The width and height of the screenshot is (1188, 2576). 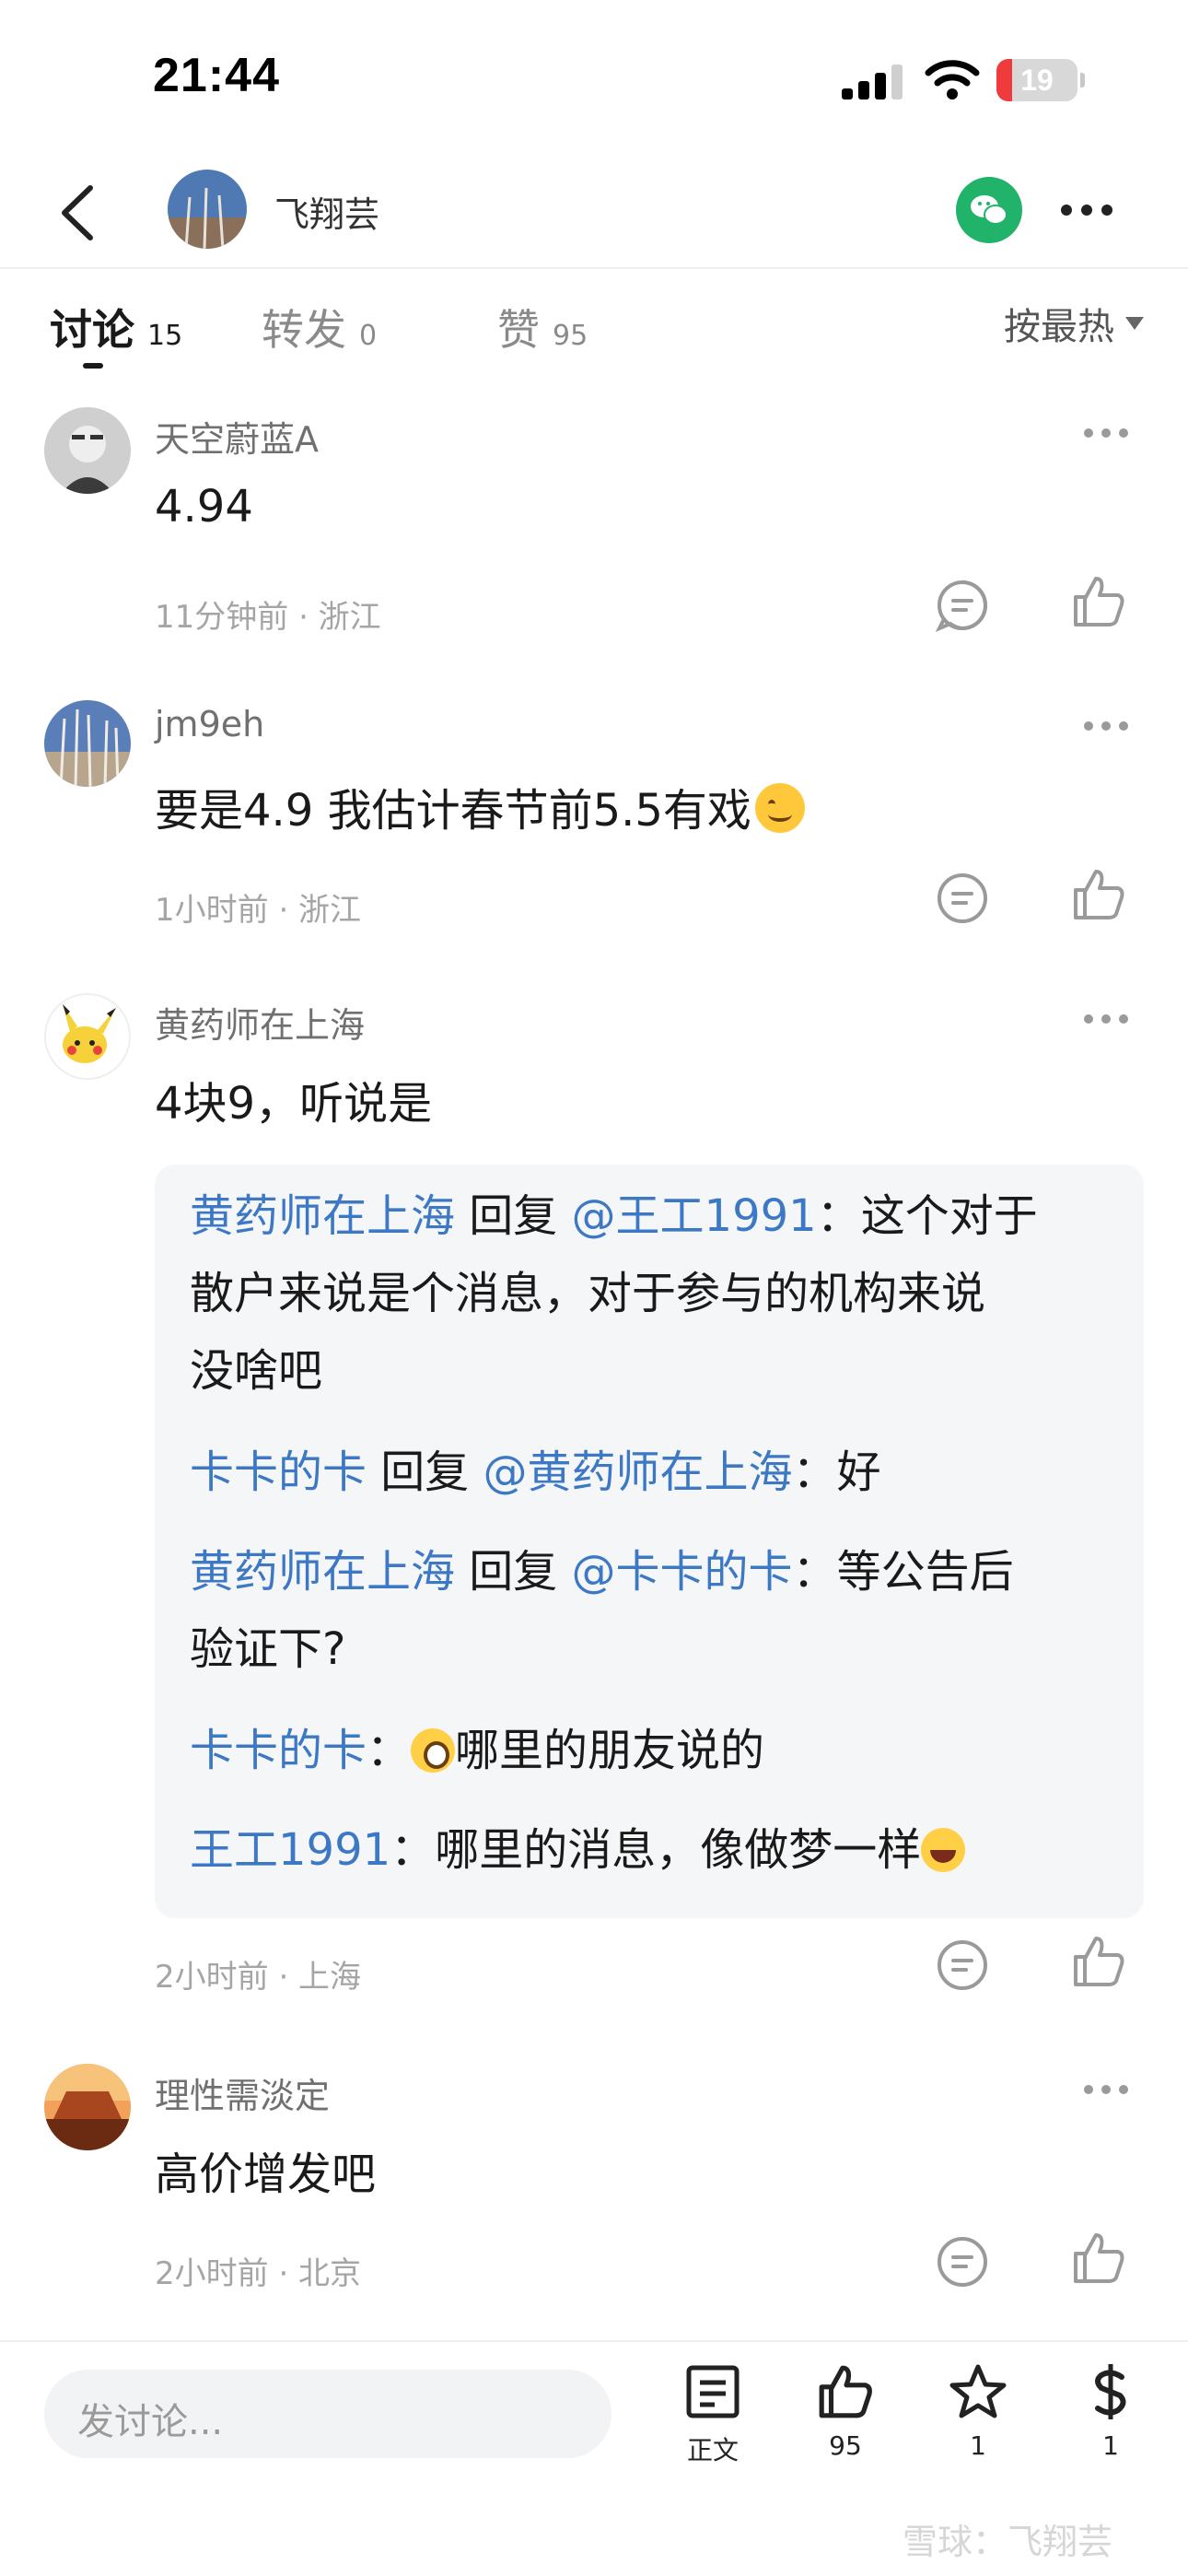 I want to click on reply-text: 哪里的朋友说的, so click(x=610, y=1750).